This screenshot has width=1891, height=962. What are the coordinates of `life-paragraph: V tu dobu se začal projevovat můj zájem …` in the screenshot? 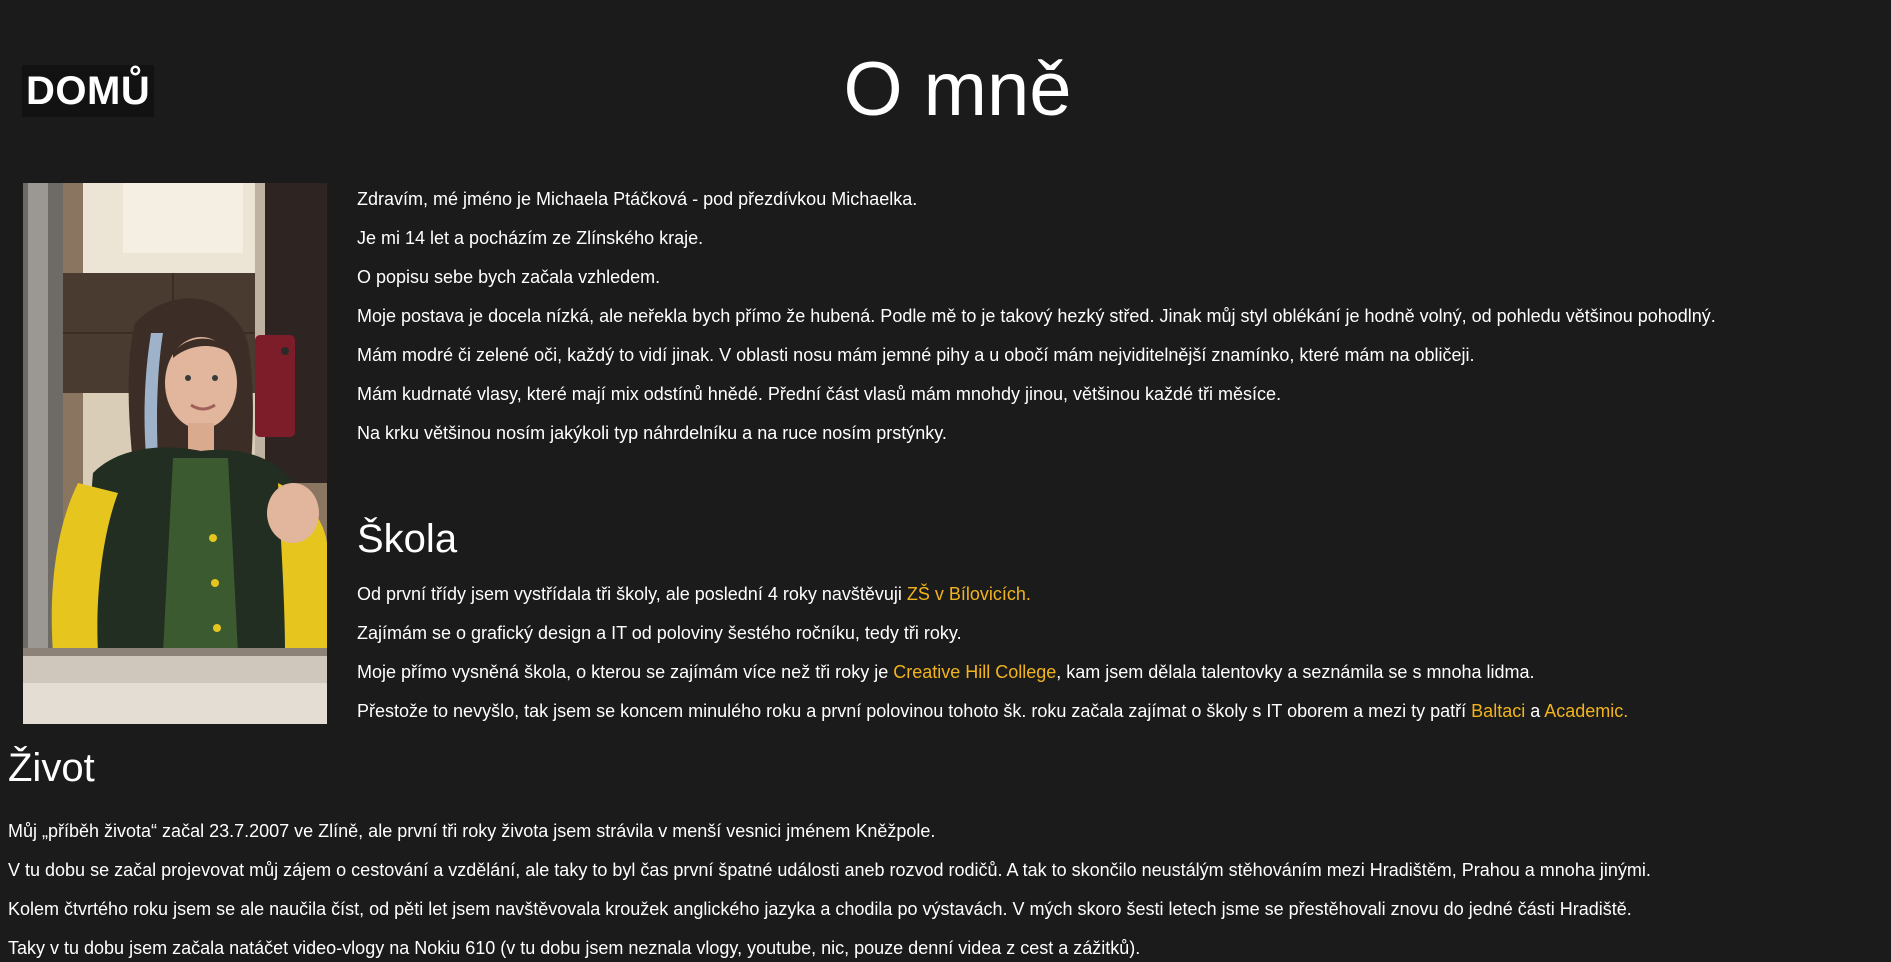 It's located at (829, 870).